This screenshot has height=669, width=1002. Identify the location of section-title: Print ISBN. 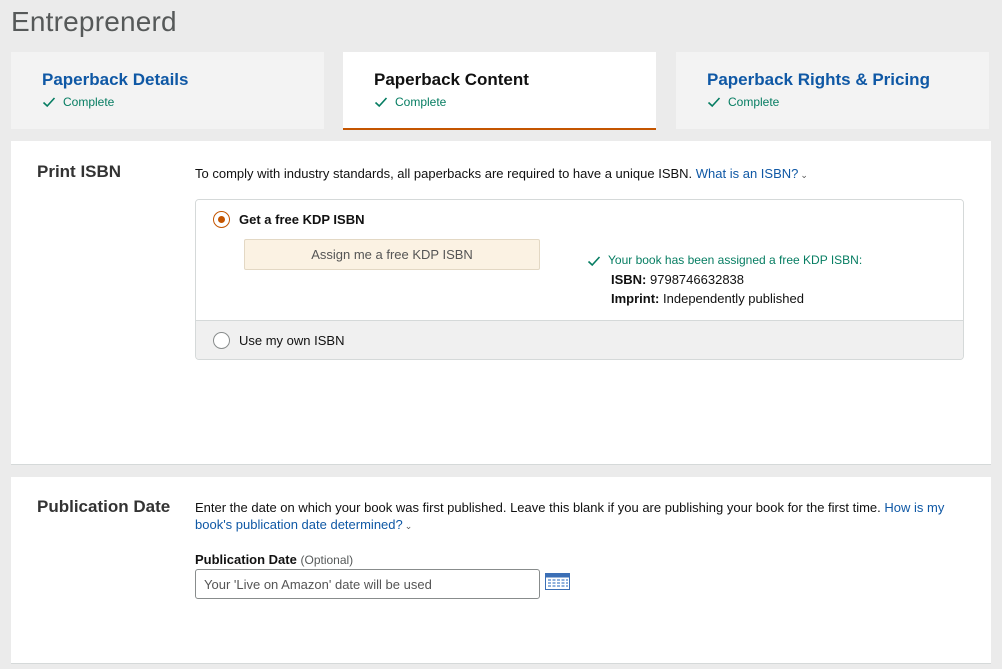
(79, 171).